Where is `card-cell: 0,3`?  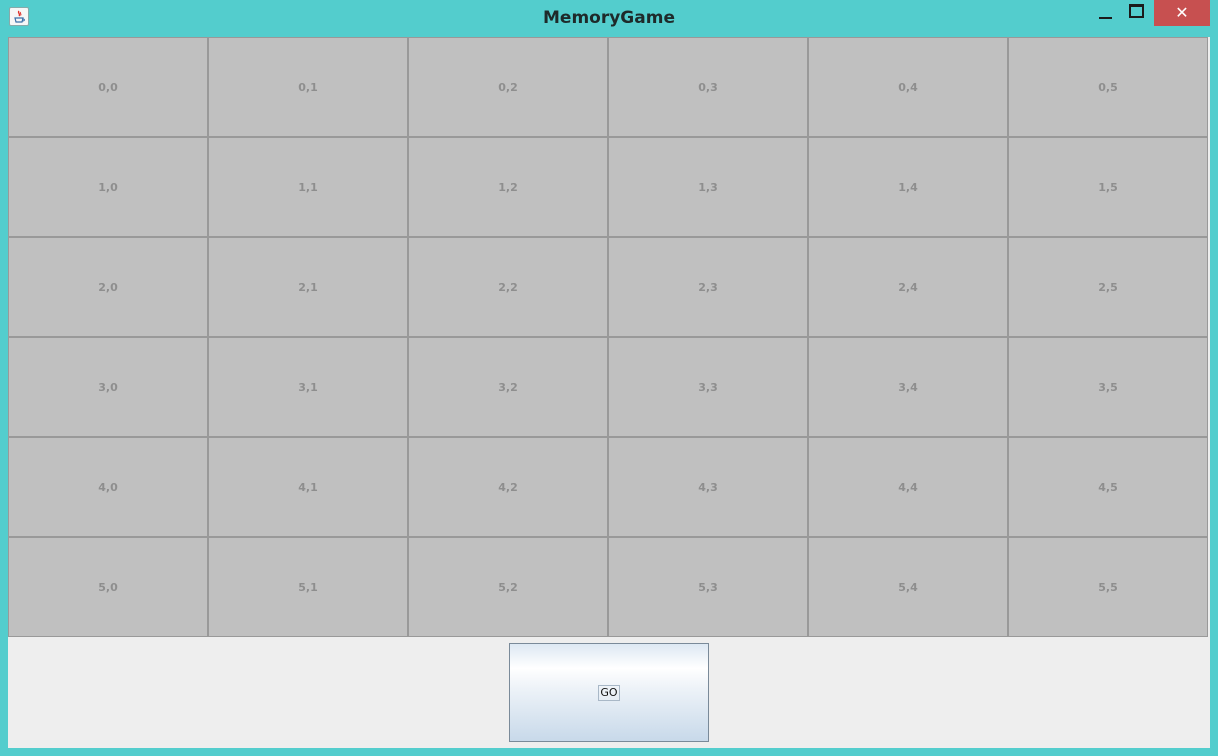
card-cell: 0,3 is located at coordinates (708, 87).